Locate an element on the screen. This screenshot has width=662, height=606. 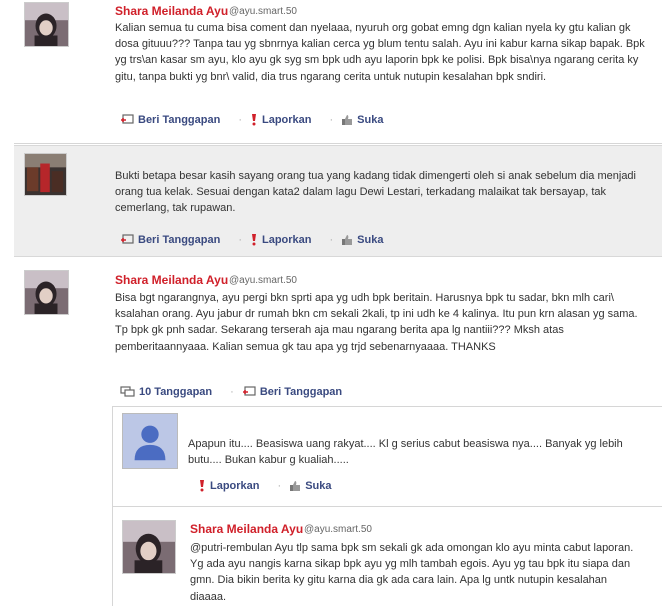
view-replies-button: 10 Tanggapan is located at coordinates (166, 392).